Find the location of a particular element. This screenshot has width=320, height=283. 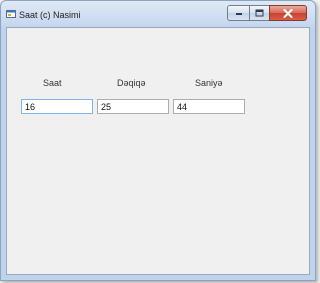

window-title: Saat (c) Nasimi is located at coordinates (50, 15).